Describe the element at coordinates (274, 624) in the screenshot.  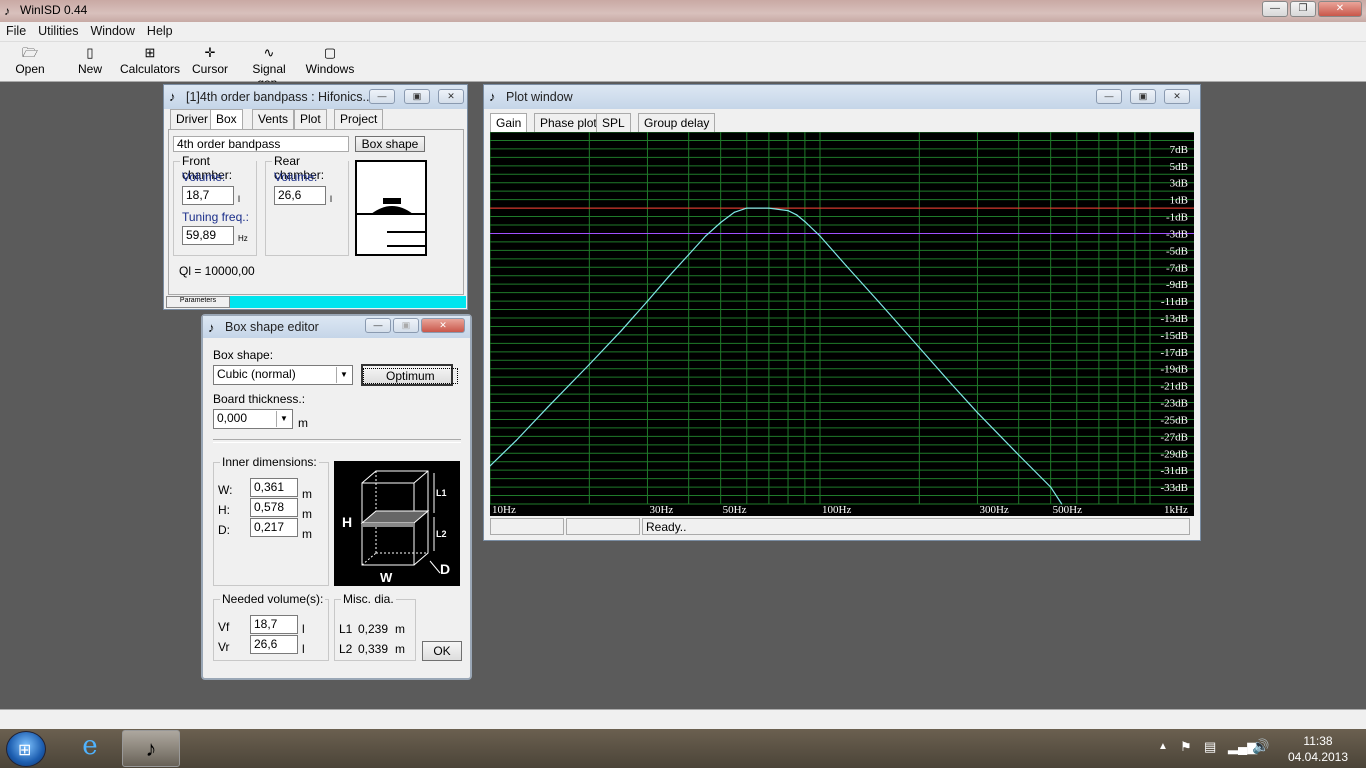
I see `vf-input: 18,7` at that location.